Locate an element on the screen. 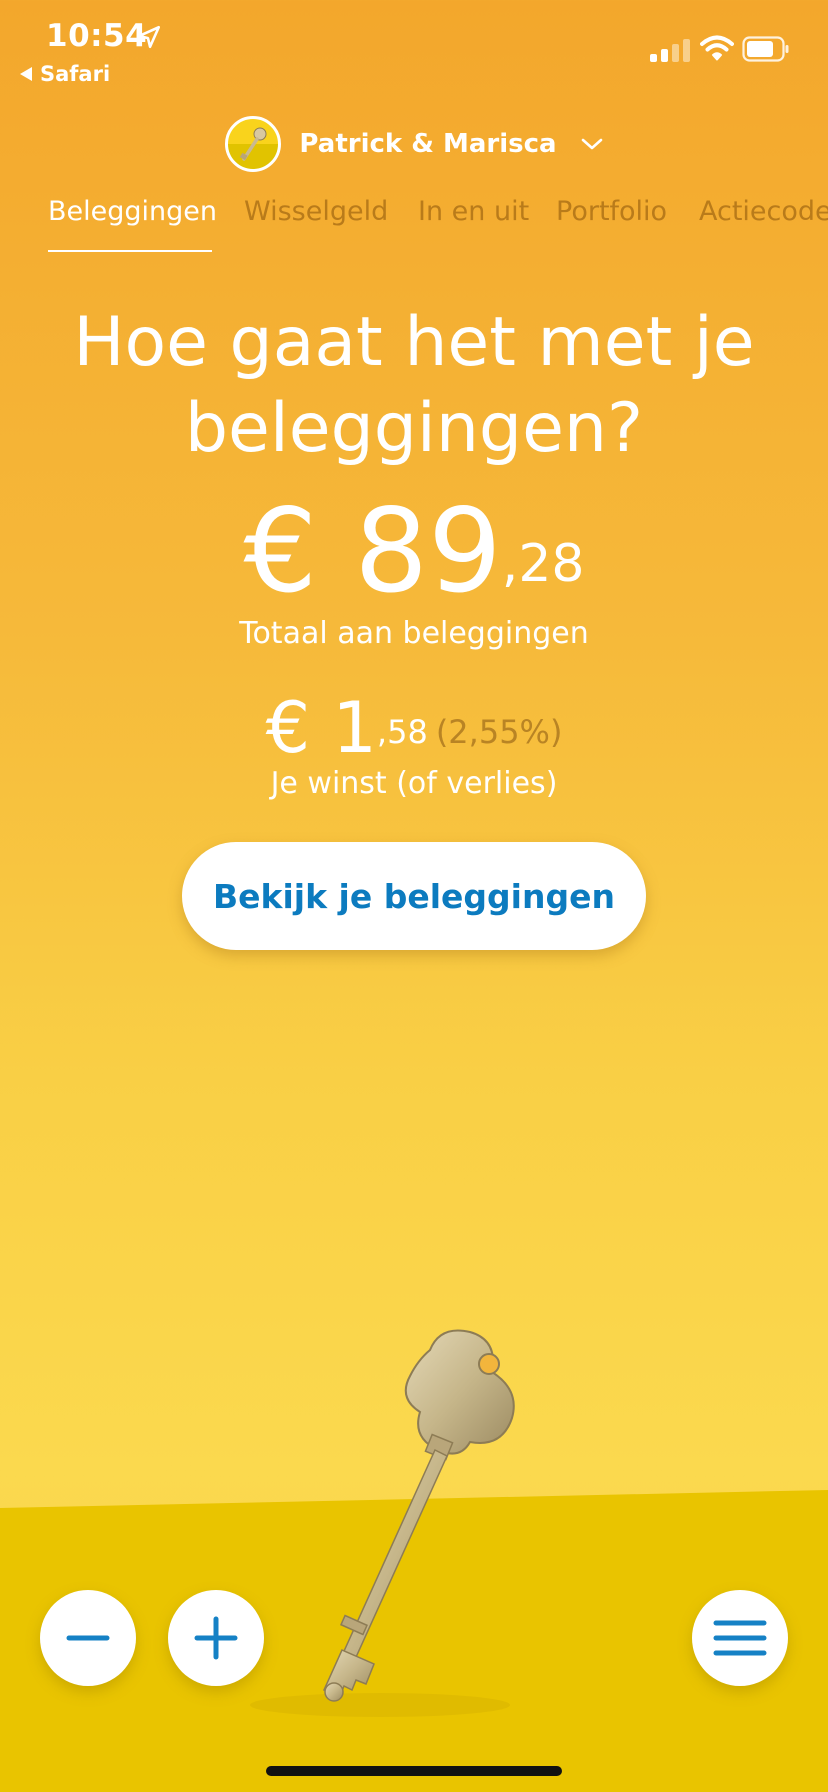 The image size is (828, 1792). wifi-icon is located at coordinates (717, 48).